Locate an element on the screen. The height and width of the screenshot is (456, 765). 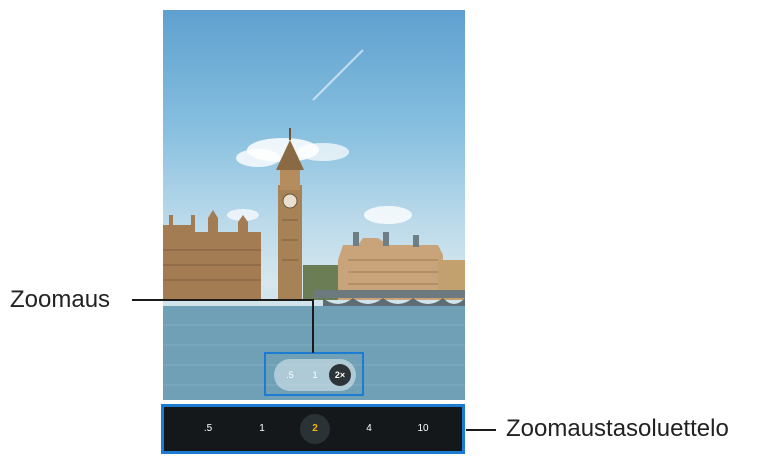
zoom-level-1: 1 is located at coordinates (262, 429).